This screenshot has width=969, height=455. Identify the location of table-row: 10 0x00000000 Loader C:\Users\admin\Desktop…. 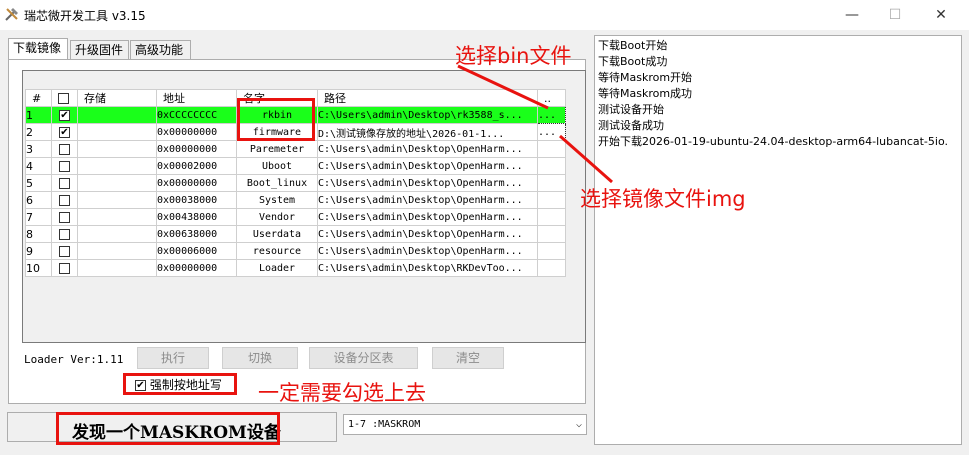
(295, 268).